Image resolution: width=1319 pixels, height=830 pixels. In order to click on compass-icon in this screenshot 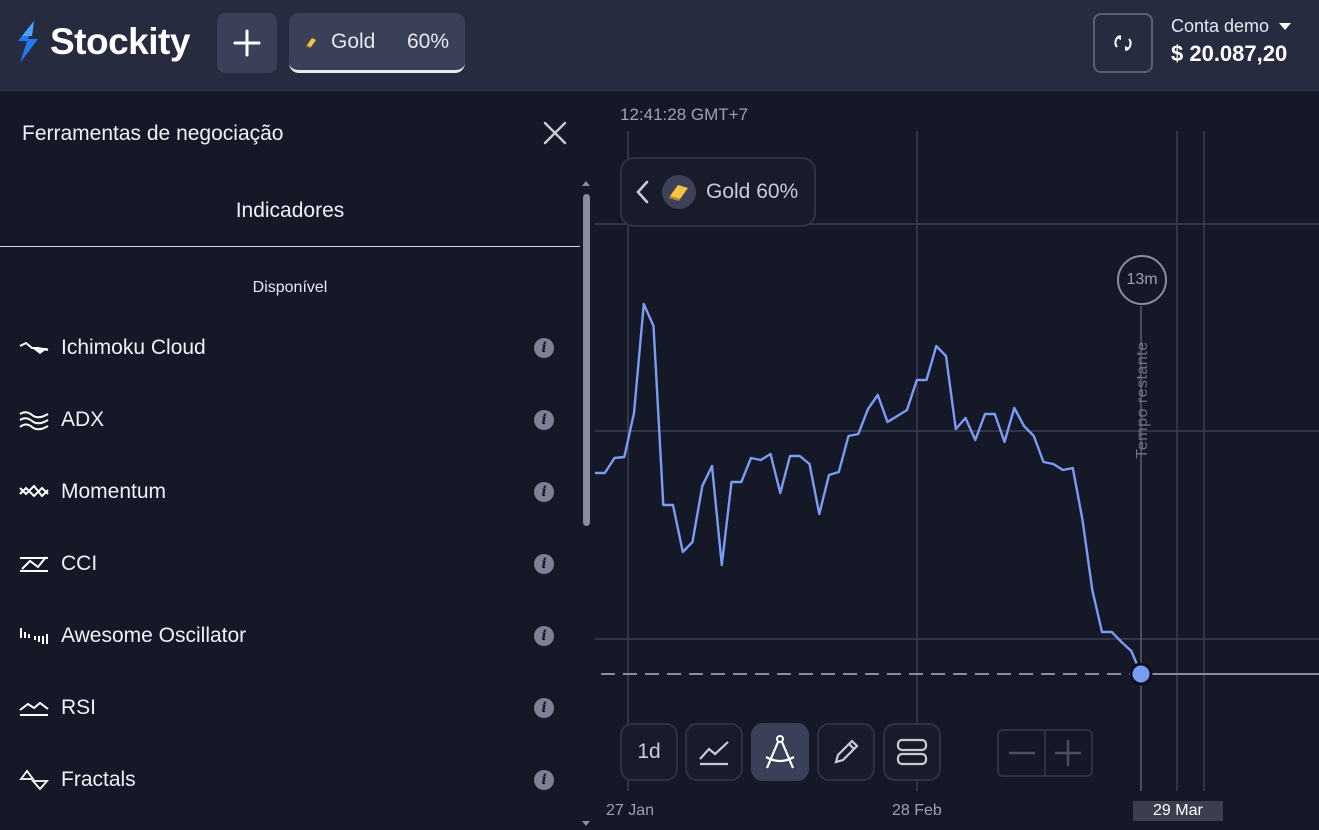, I will do `click(780, 752)`.